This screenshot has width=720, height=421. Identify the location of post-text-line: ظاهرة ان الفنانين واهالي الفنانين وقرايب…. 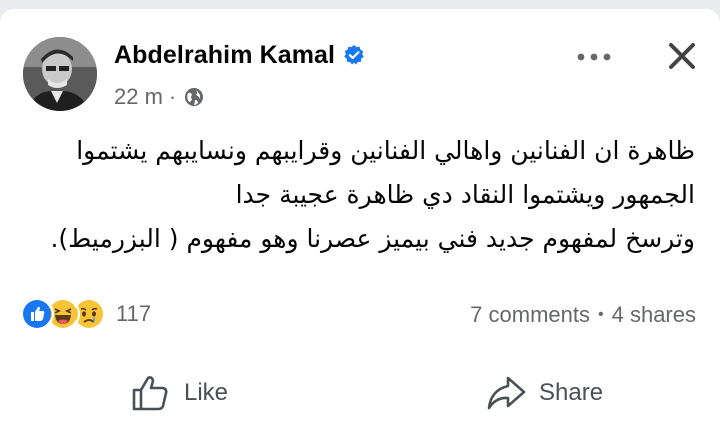
(385, 150).